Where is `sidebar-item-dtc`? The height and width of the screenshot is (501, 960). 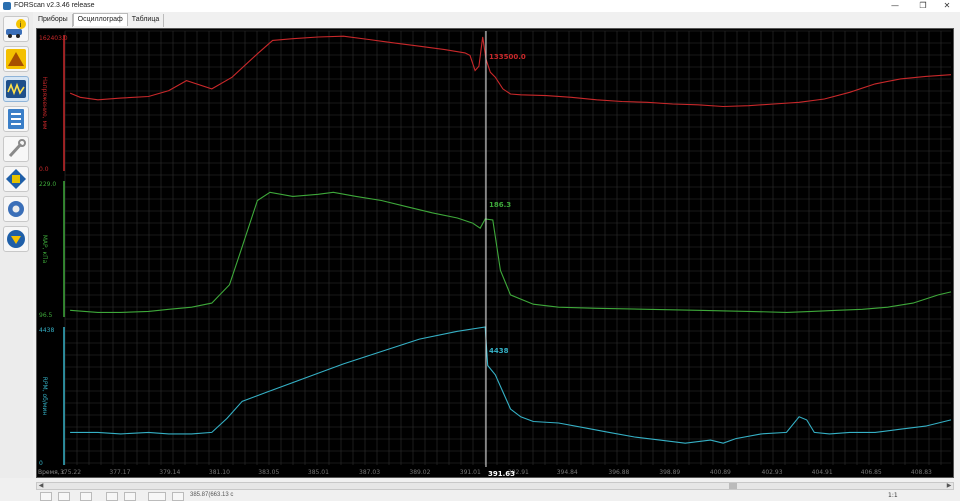
sidebar-item-dtc is located at coordinates (16, 59).